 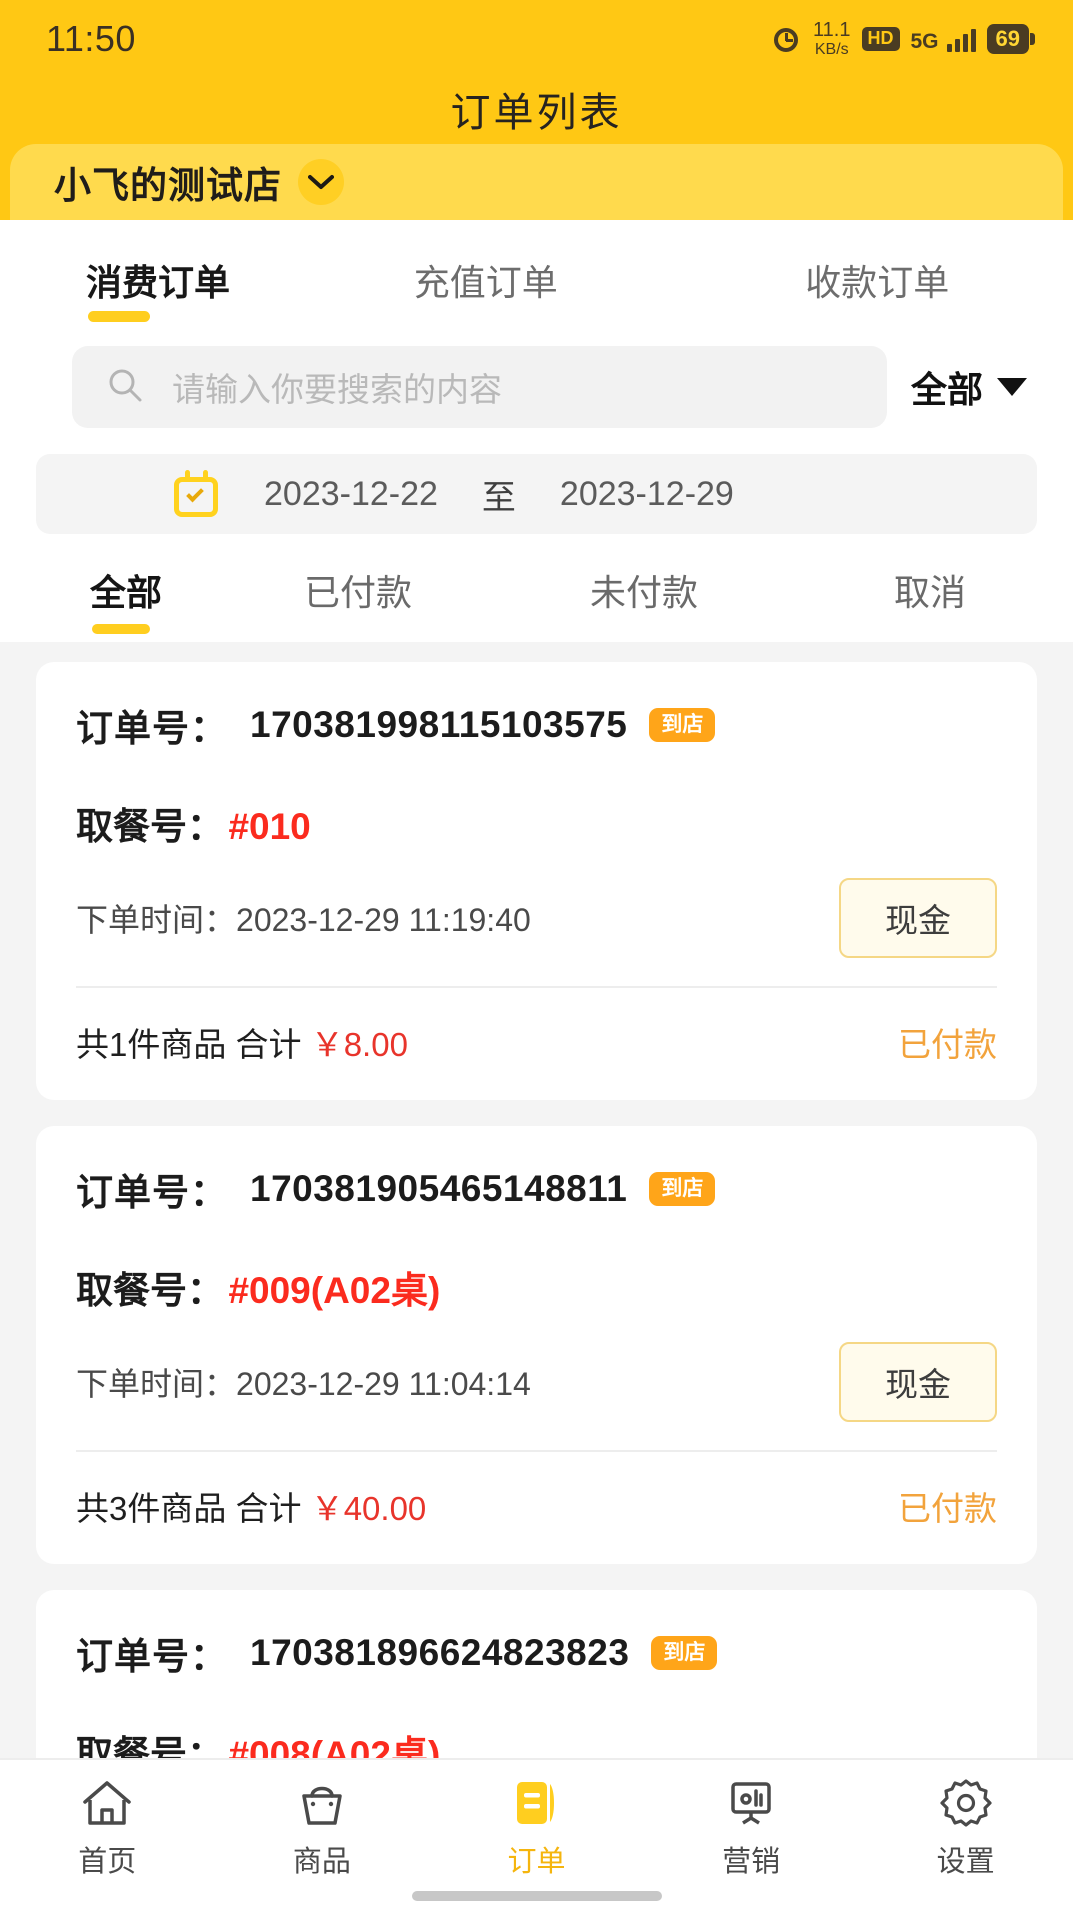 I want to click on store-selector: 小飞的测试店, so click(x=536, y=182).